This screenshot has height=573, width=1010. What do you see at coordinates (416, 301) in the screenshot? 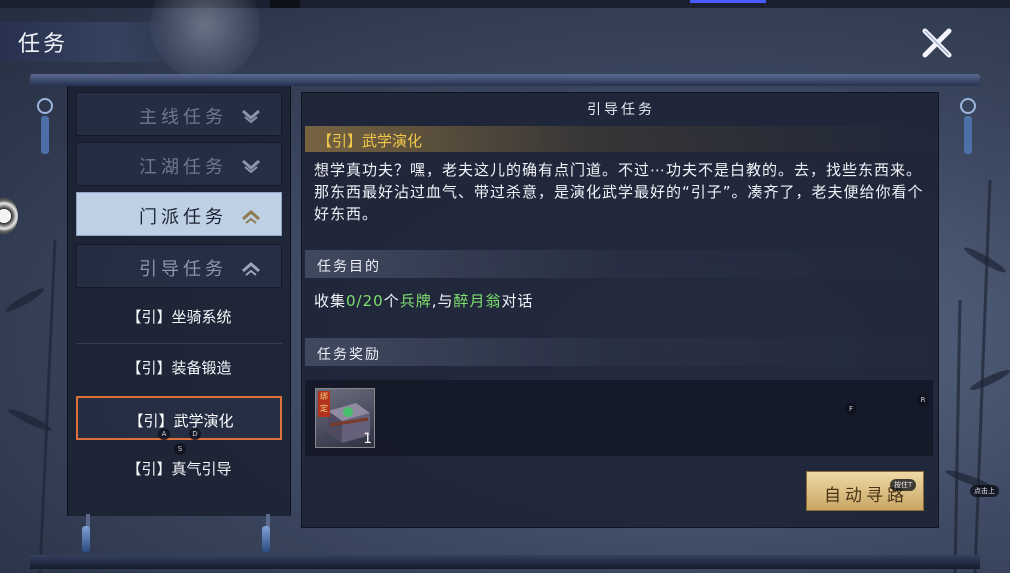
I see `objective-item-link: 兵牌` at bounding box center [416, 301].